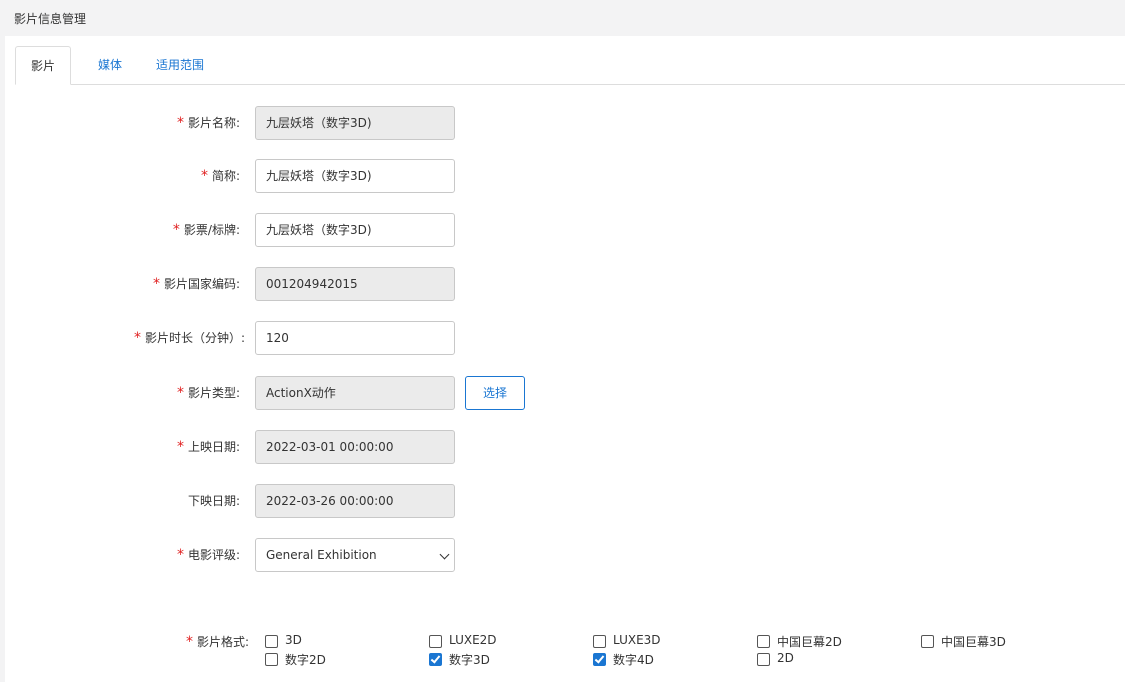  What do you see at coordinates (208, 393) in the screenshot?
I see `film-type-label: * 影片类型:` at bounding box center [208, 393].